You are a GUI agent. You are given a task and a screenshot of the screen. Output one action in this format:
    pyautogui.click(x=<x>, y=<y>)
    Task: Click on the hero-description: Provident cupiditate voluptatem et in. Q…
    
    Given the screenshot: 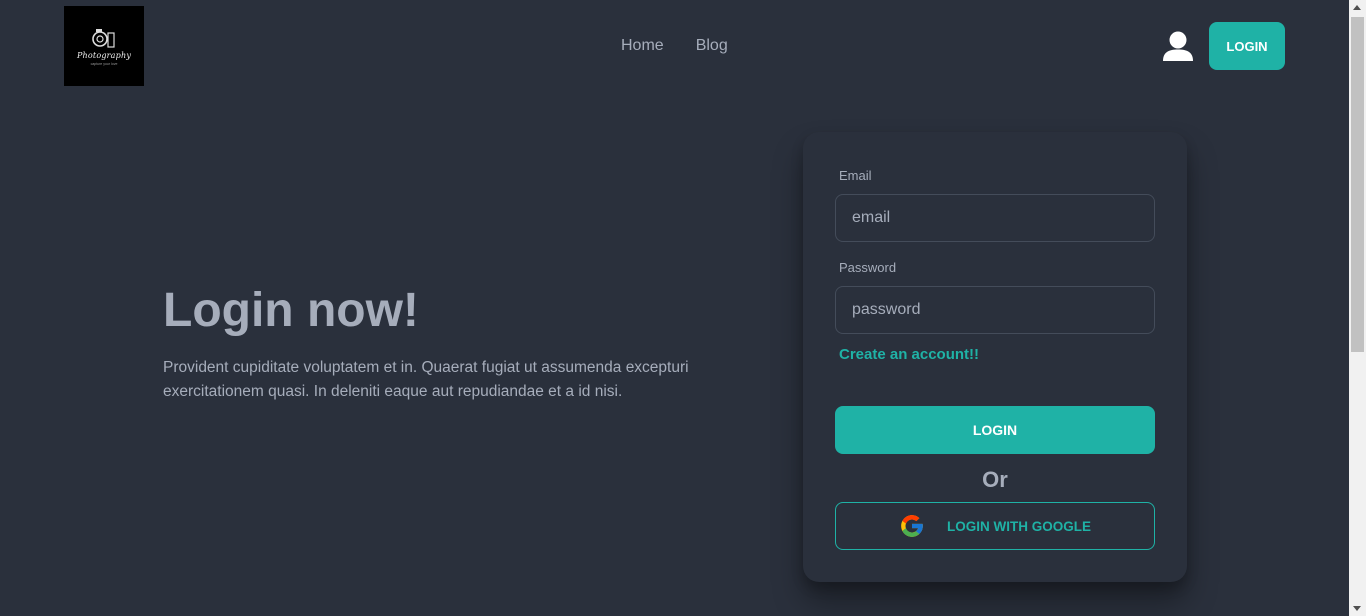 What is the action you would take?
    pyautogui.click(x=426, y=379)
    